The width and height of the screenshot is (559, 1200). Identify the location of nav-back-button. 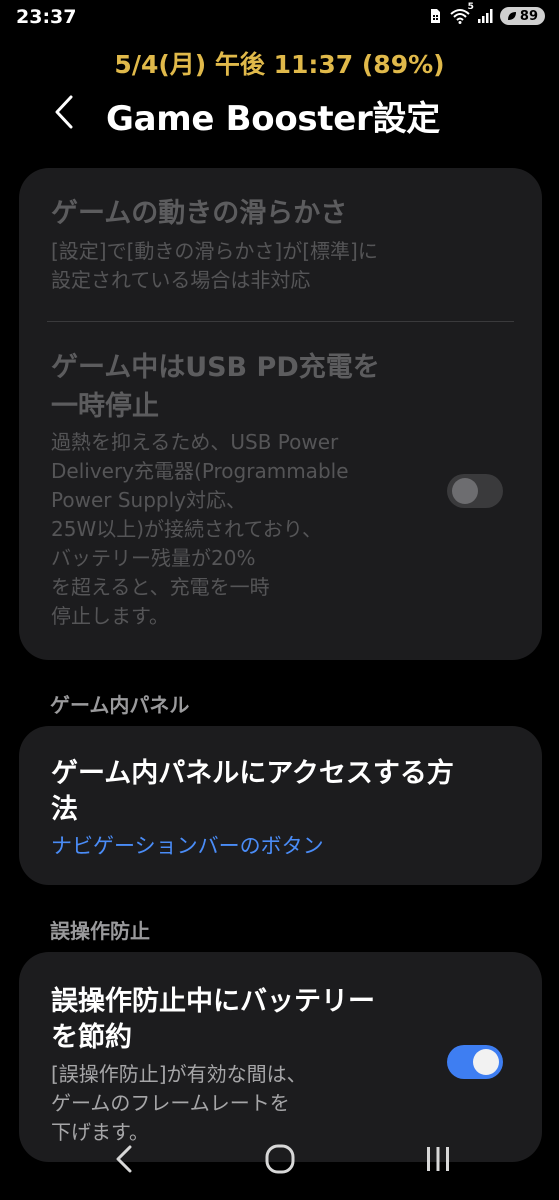
(124, 1159).